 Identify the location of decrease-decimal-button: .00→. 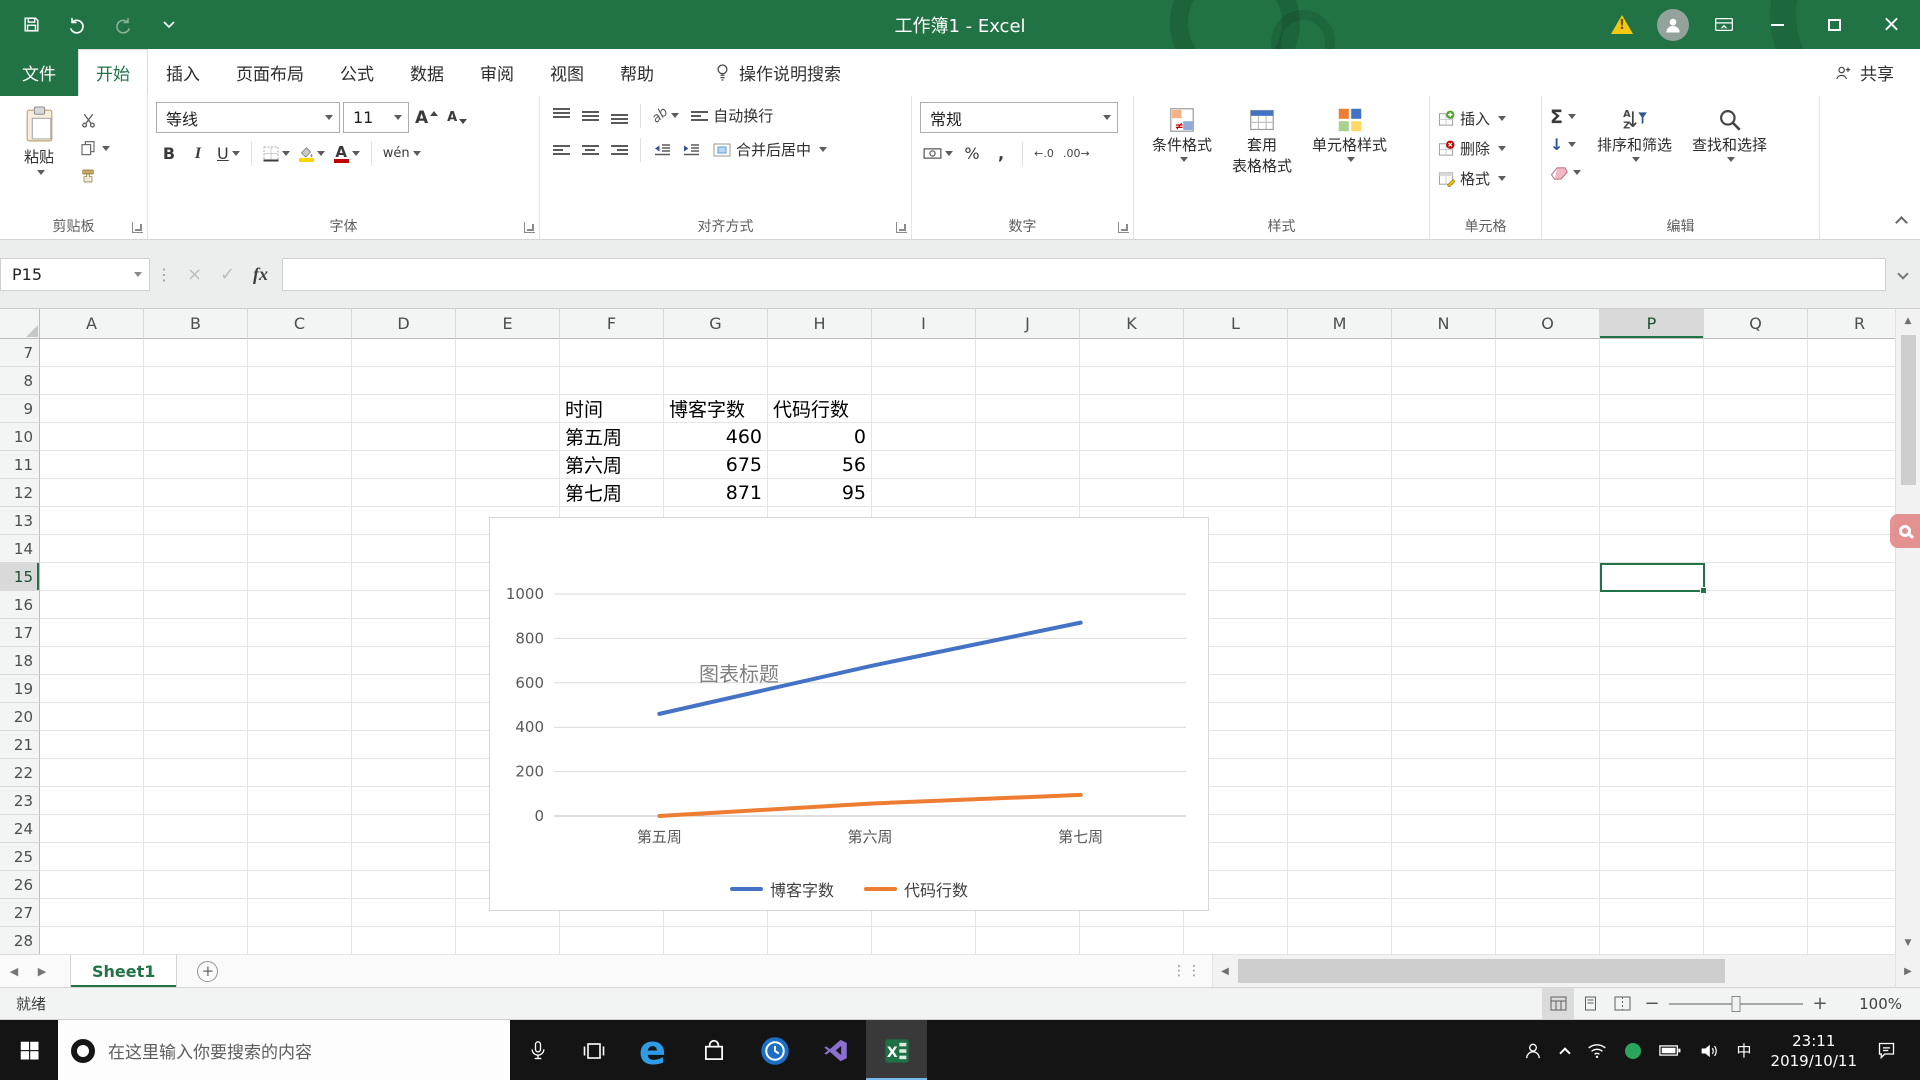
(1076, 153).